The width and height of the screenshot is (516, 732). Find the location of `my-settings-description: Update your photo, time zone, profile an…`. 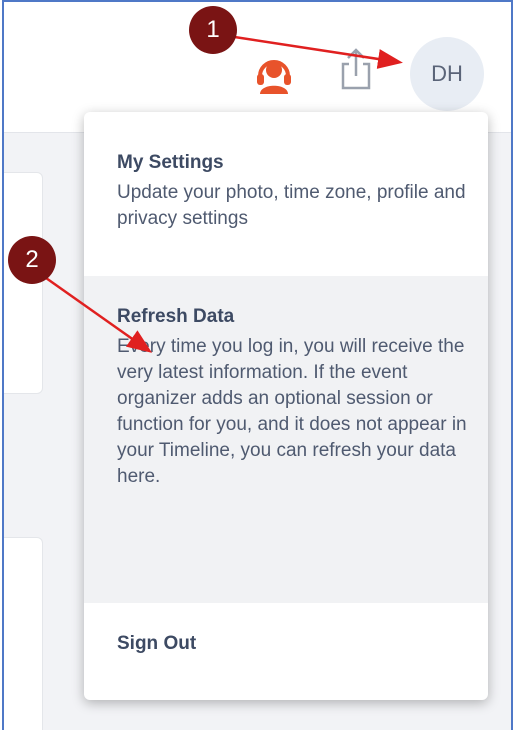

my-settings-description: Update your photo, time zone, profile an… is located at coordinates (291, 205).